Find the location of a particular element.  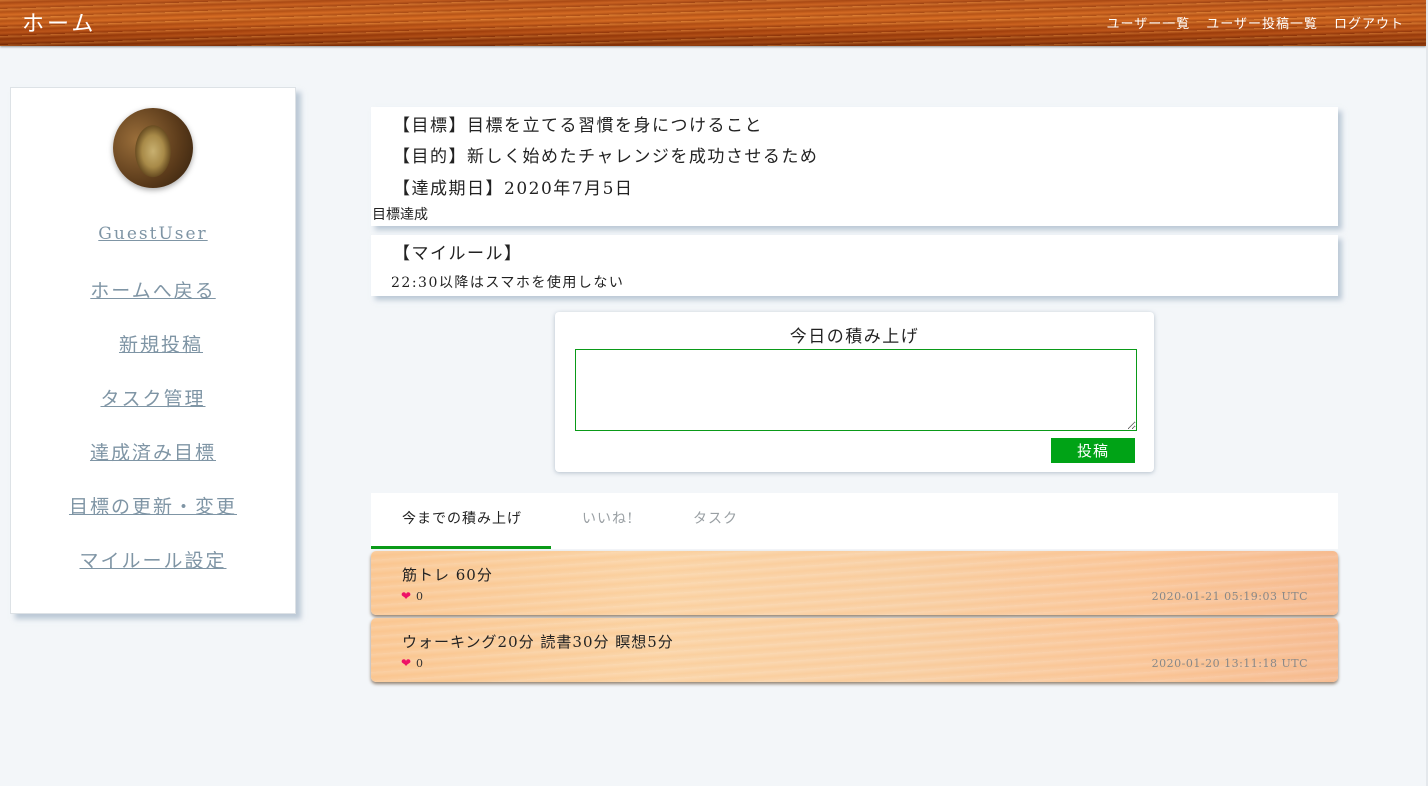

submit-post-button: 投稿 is located at coordinates (1093, 450).